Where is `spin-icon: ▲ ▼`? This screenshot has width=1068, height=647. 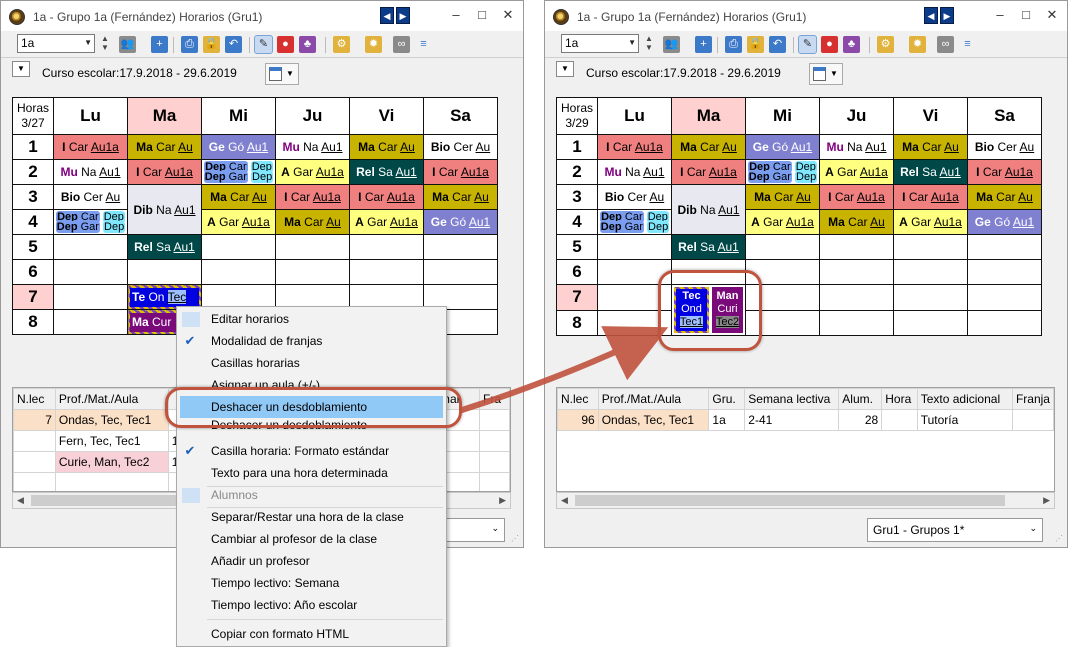
spin-icon: ▲ ▼ is located at coordinates (105, 43).